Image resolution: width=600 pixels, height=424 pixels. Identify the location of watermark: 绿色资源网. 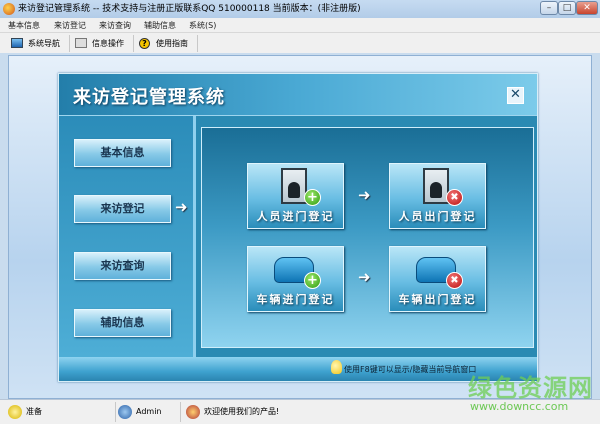
(530, 388).